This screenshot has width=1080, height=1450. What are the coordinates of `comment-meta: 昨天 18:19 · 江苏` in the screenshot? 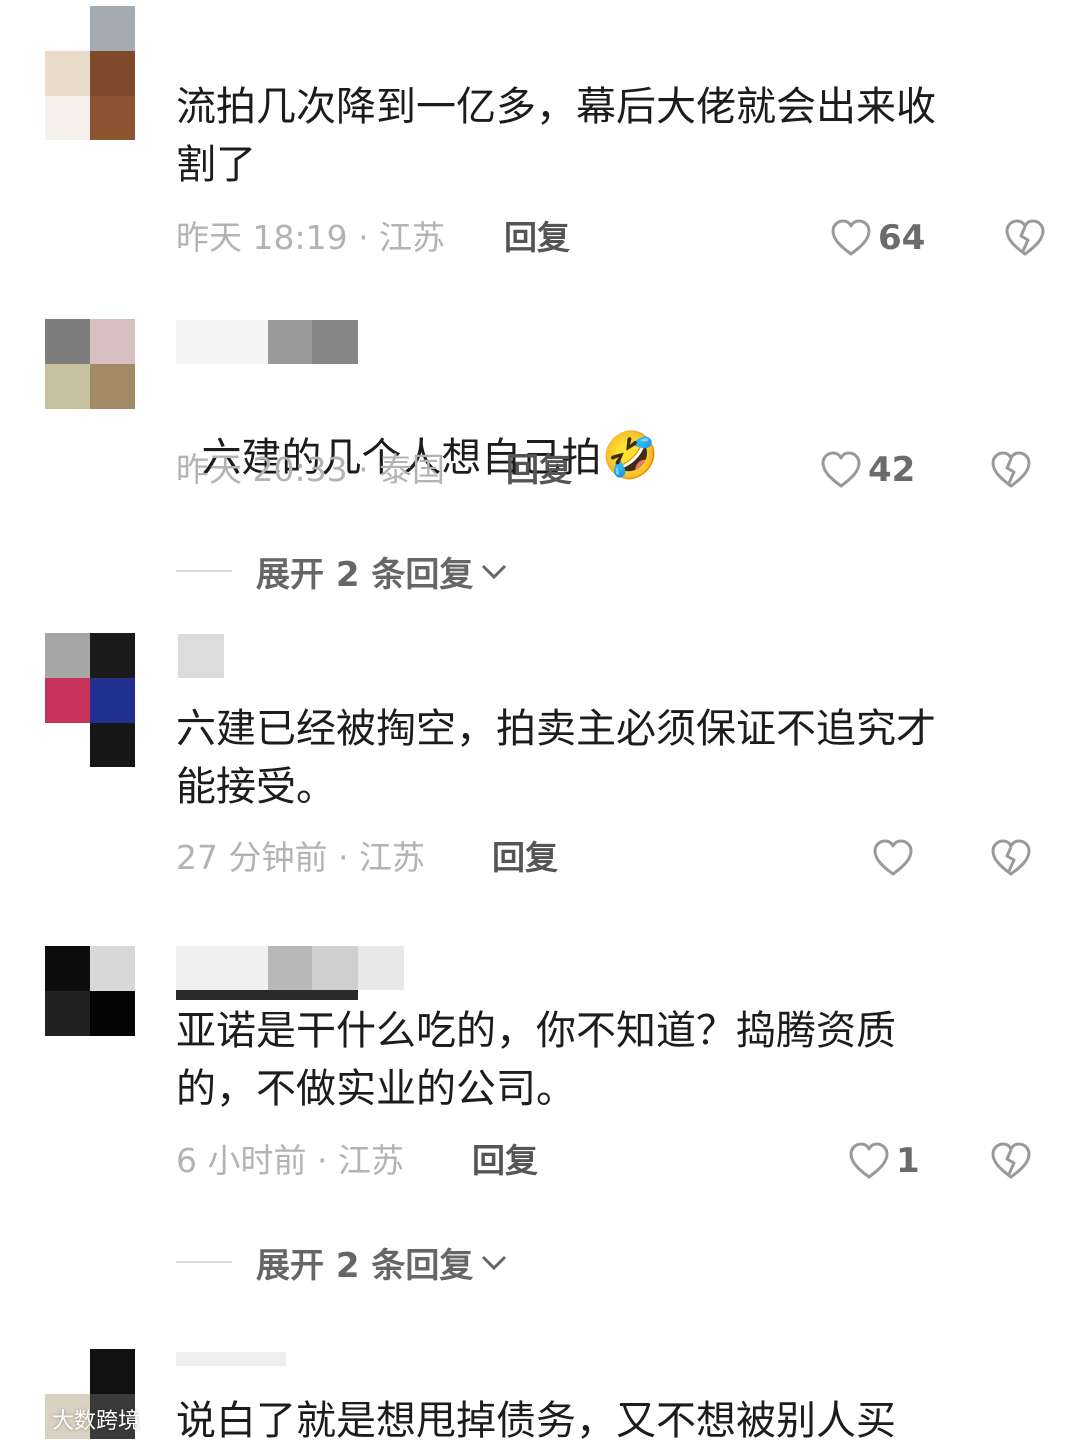 It's located at (311, 237).